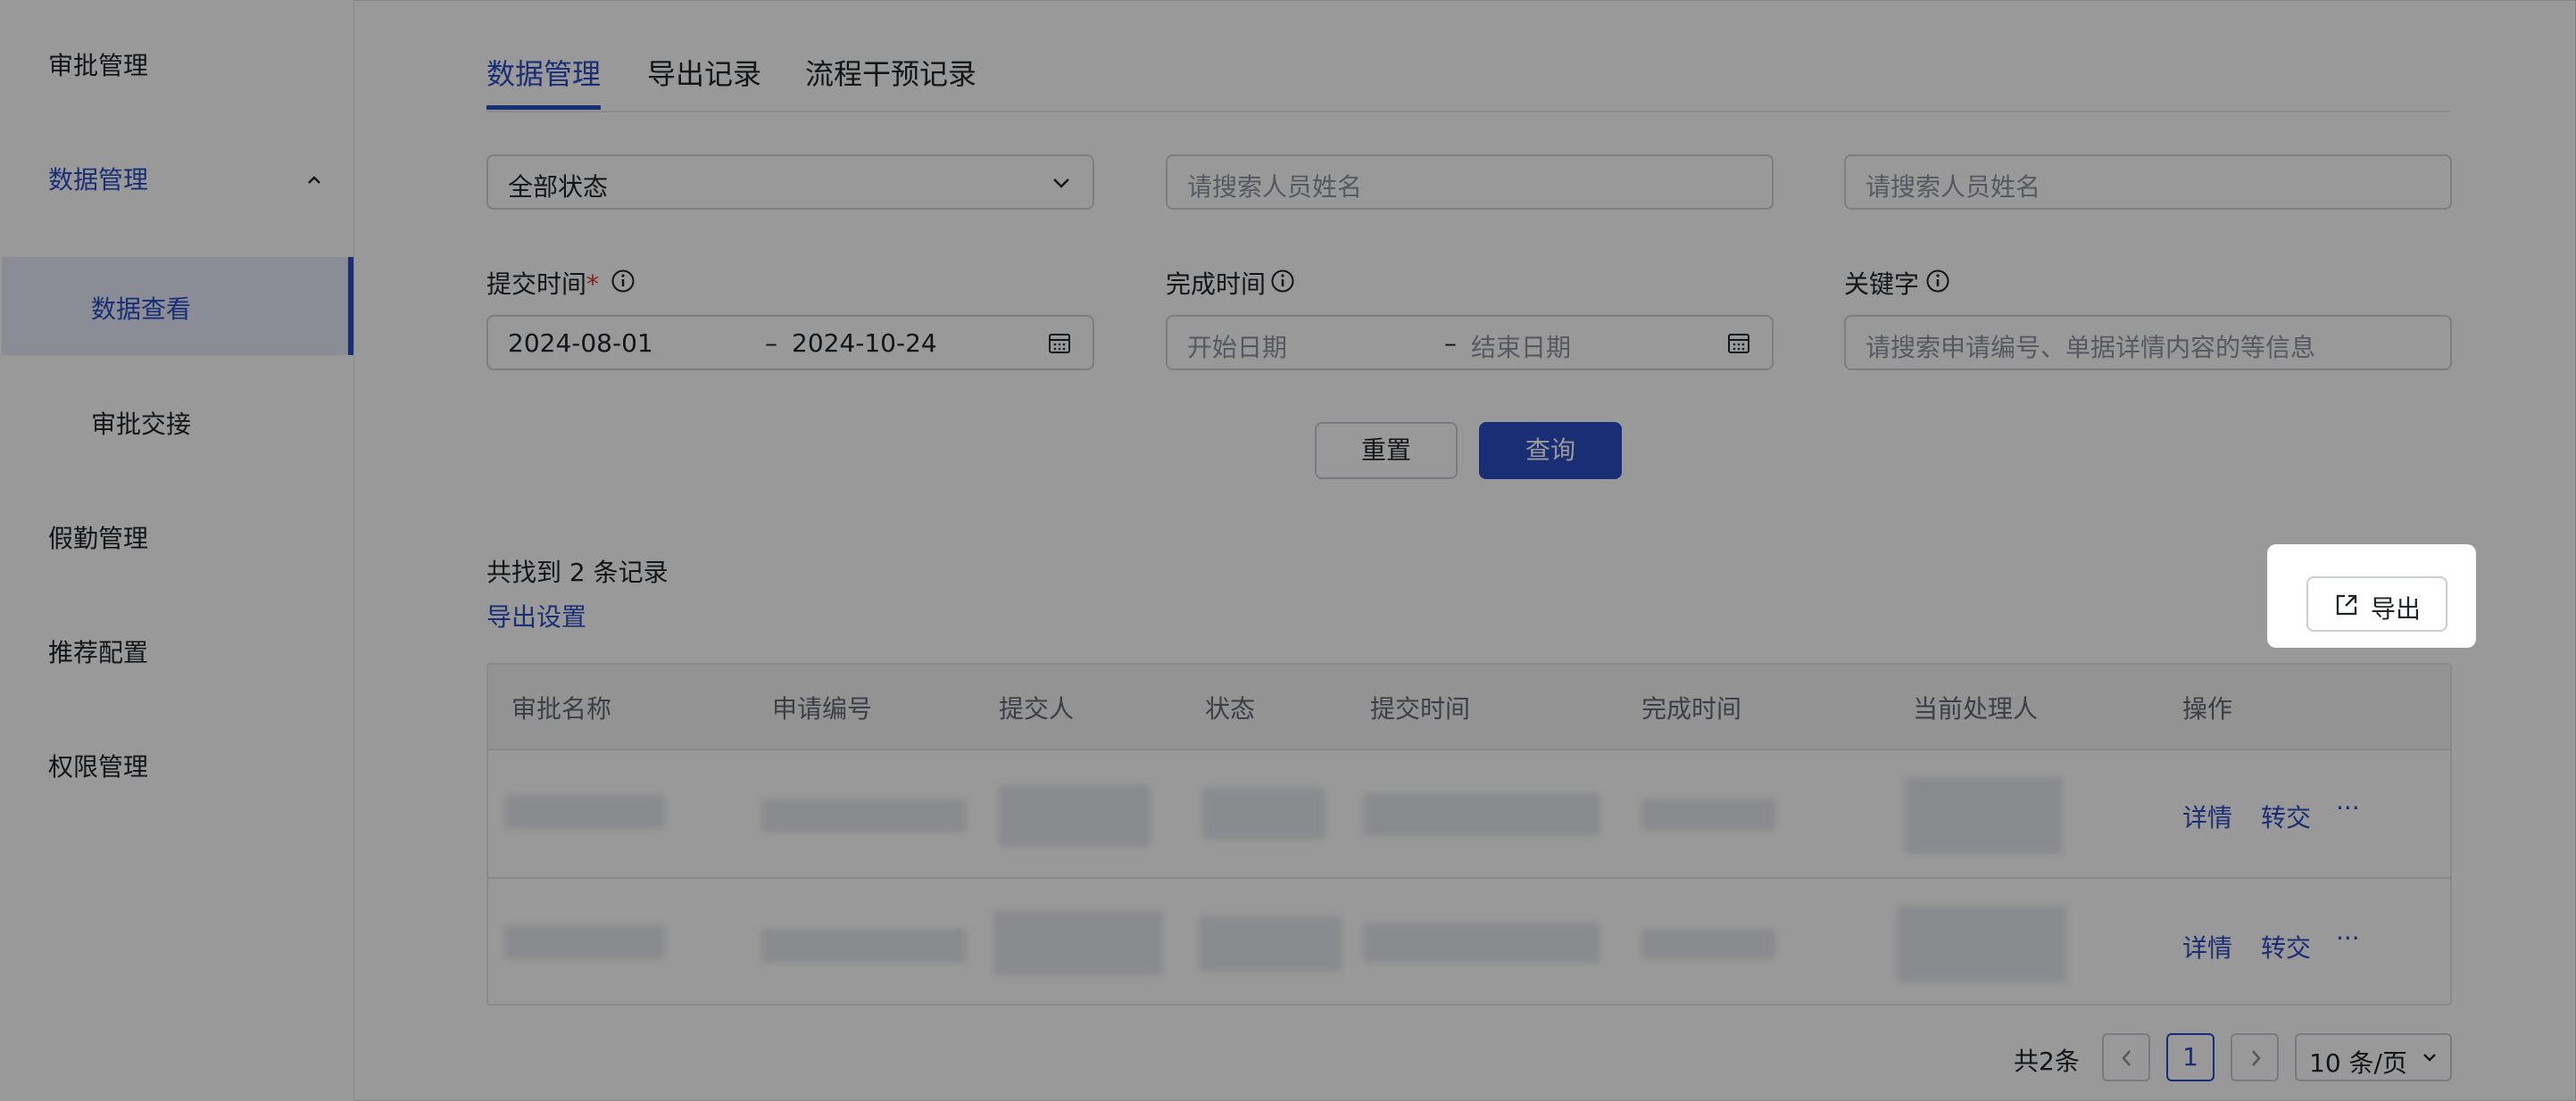 This screenshot has width=2576, height=1101. I want to click on query-button: 查询, so click(1550, 450).